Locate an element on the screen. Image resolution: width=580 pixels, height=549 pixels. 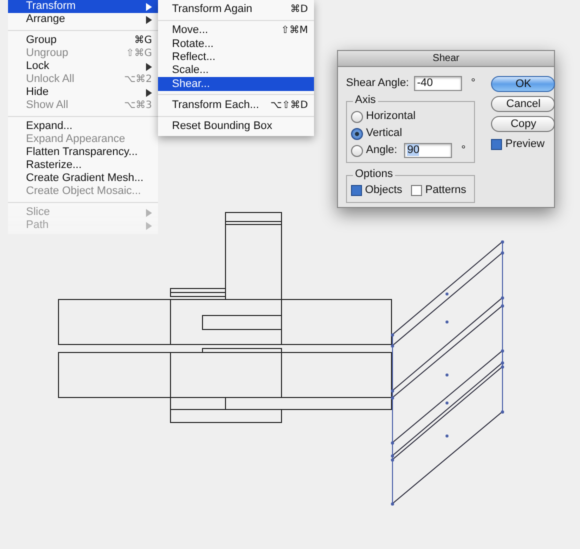
menu-item: Arrange is located at coordinates (83, 19).